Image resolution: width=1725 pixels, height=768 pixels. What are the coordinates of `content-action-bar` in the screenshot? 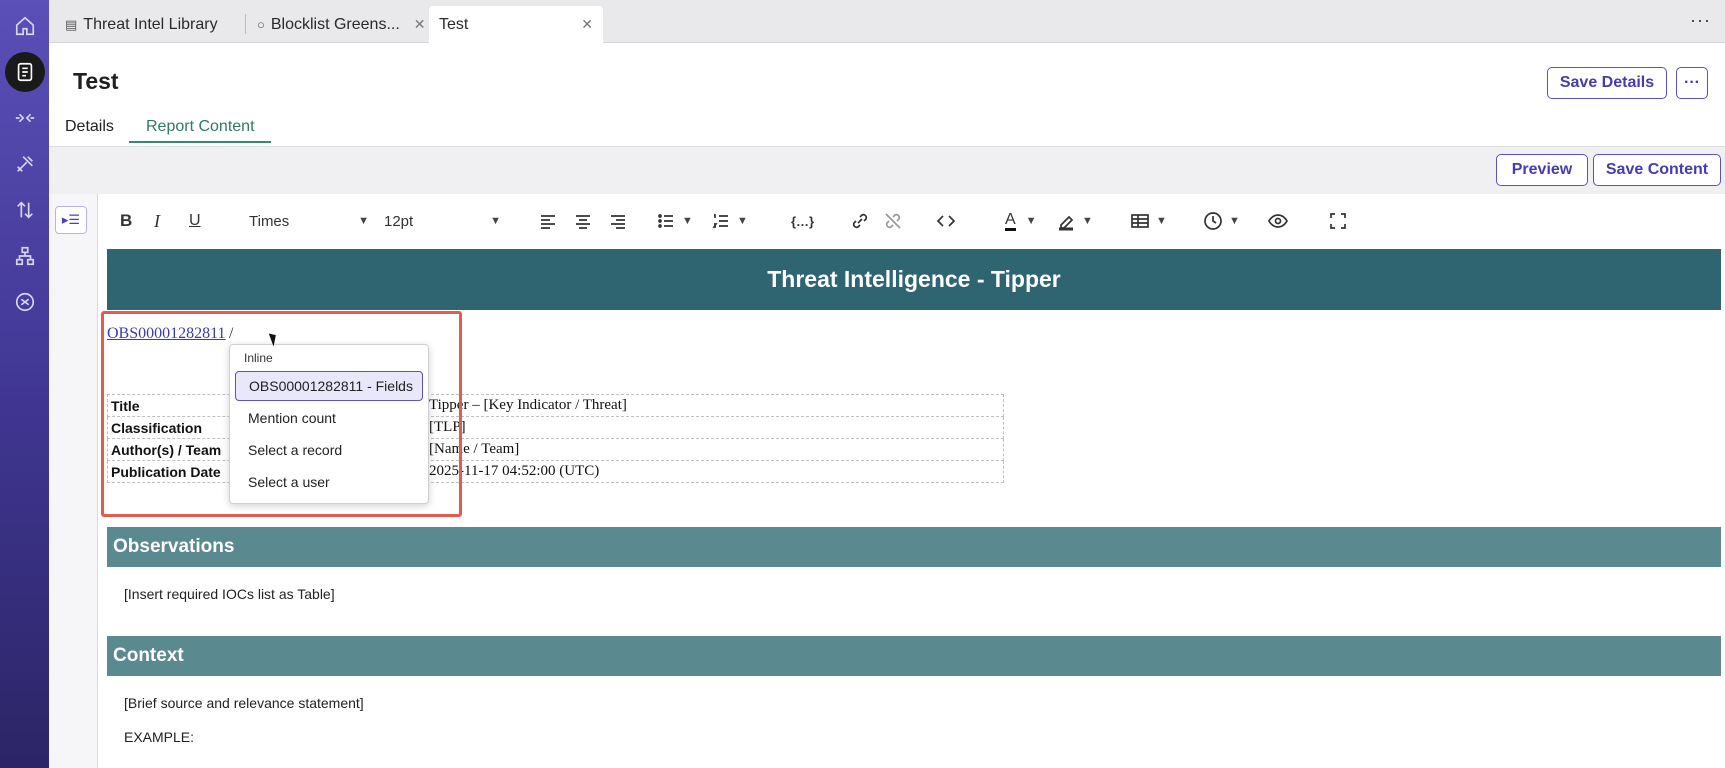 It's located at (887, 170).